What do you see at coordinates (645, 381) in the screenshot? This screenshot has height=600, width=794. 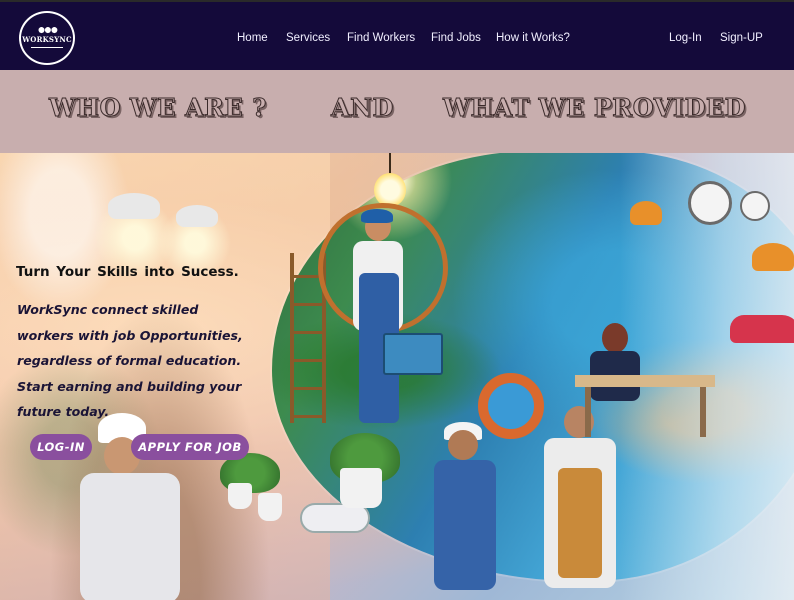 I see `desk-illustration` at bounding box center [645, 381].